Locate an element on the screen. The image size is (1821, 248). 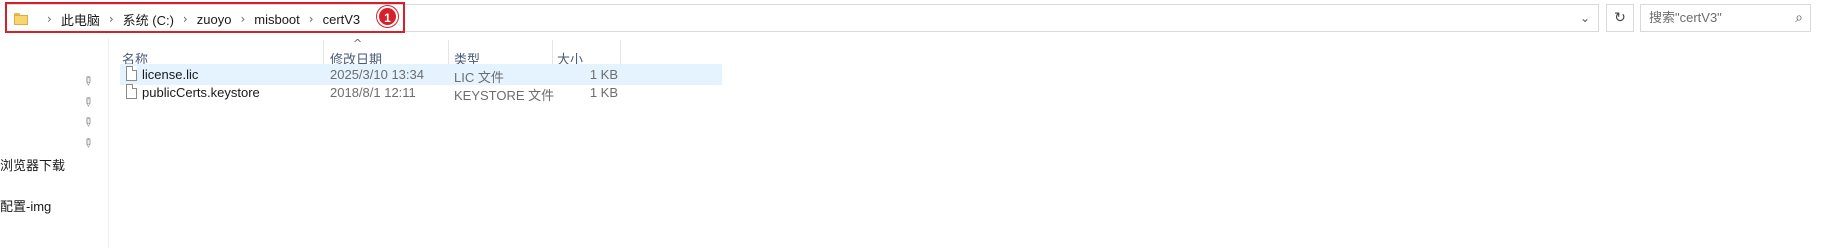
file-name: publicCerts.keystore is located at coordinates (201, 92).